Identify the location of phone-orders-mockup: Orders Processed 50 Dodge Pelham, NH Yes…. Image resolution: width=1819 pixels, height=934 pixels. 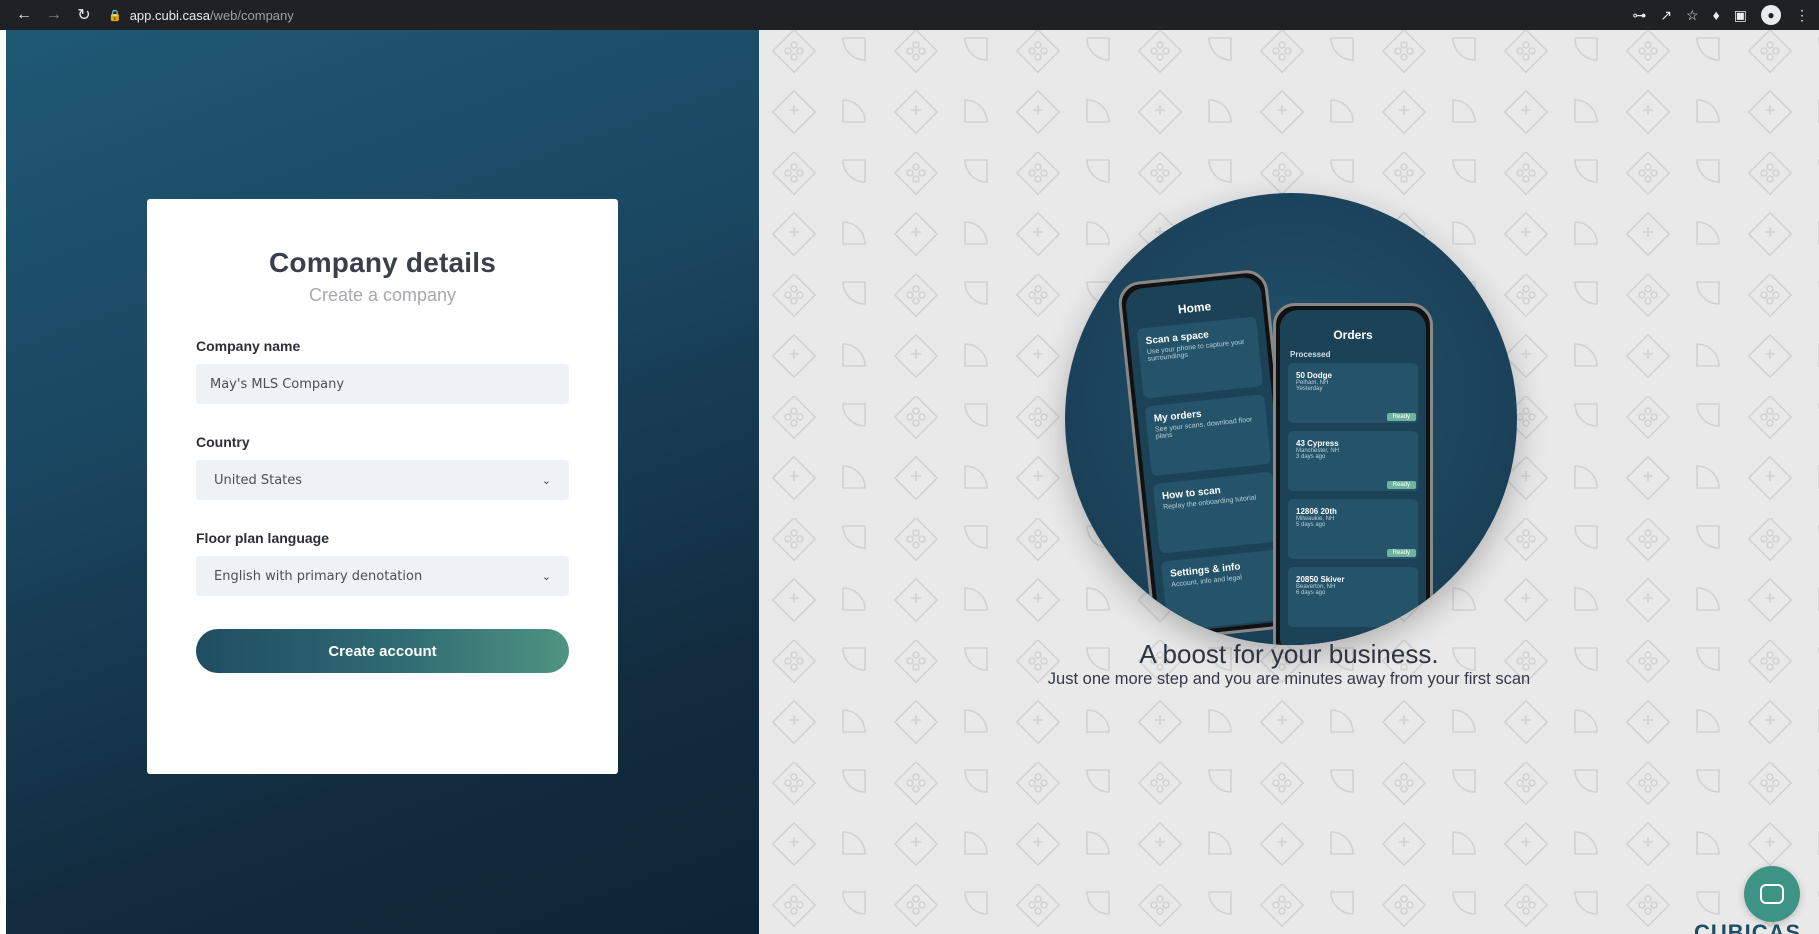
(1353, 474).